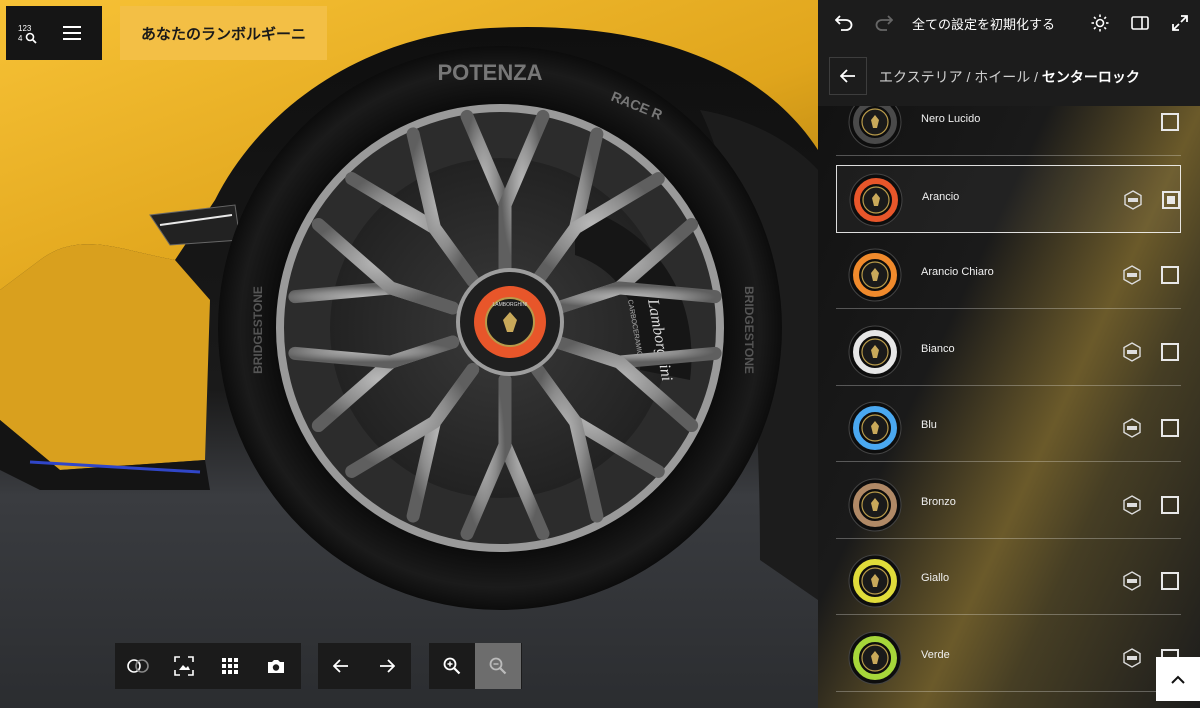 Image resolution: width=1200 pixels, height=708 pixels. I want to click on option-row: Verde, so click(1008, 658).